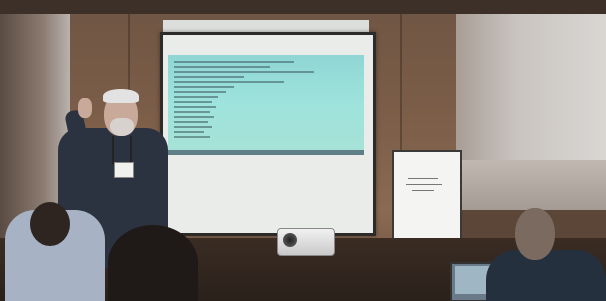 The width and height of the screenshot is (606, 301). Describe the element at coordinates (85, 108) in the screenshot. I see `presenter-hand` at that location.